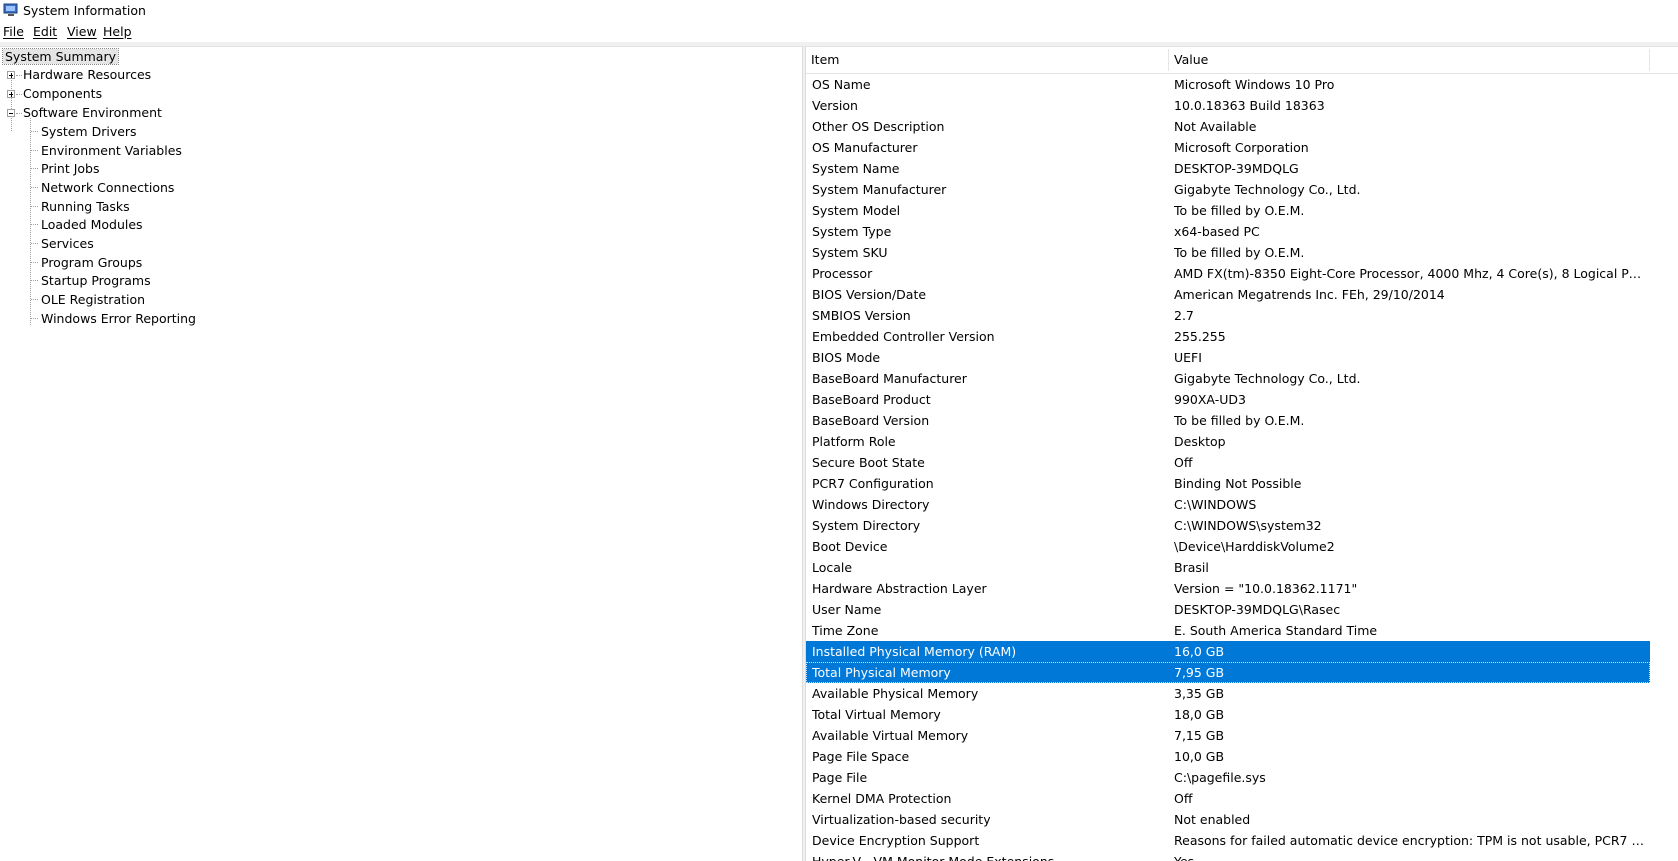 This screenshot has height=861, width=1678. Describe the element at coordinates (118, 318) in the screenshot. I see `tree-item-windows-error-reporting: Windows Error Reporting` at that location.